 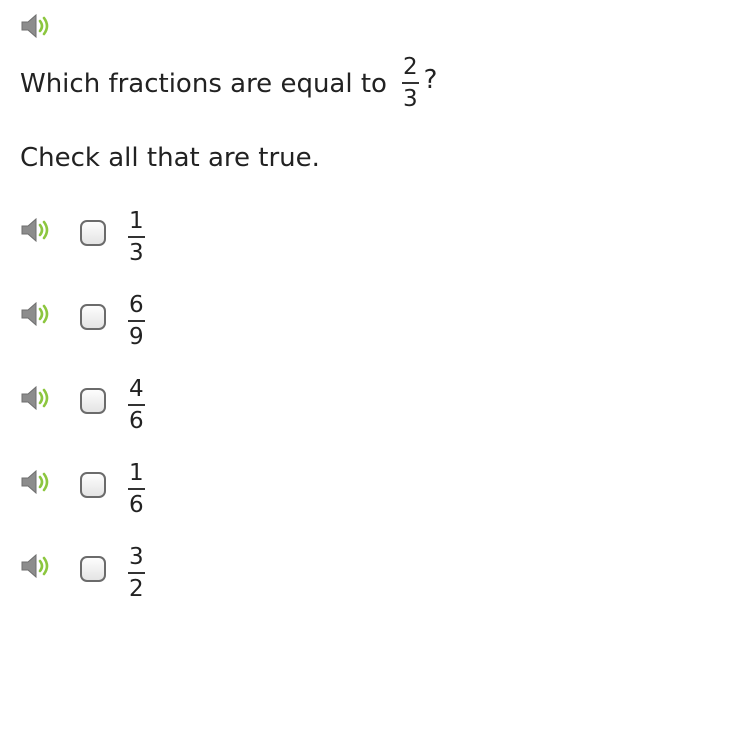 What do you see at coordinates (136, 405) in the screenshot?
I see `option-fraction: 4 6` at bounding box center [136, 405].